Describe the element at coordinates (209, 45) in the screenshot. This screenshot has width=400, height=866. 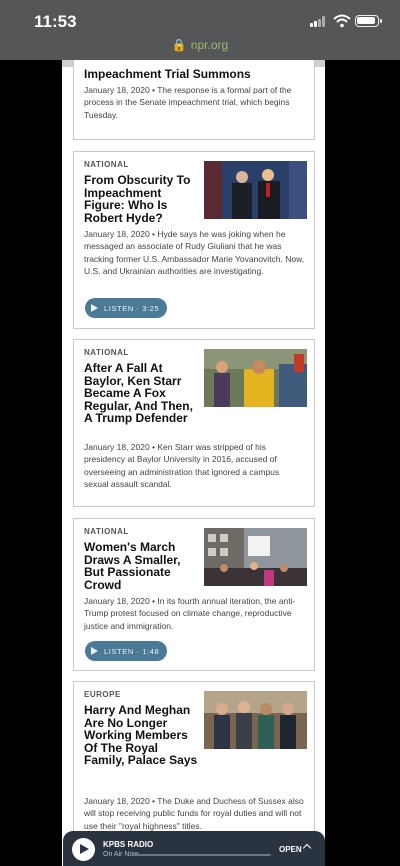
I see `url-text: npr.org` at that location.